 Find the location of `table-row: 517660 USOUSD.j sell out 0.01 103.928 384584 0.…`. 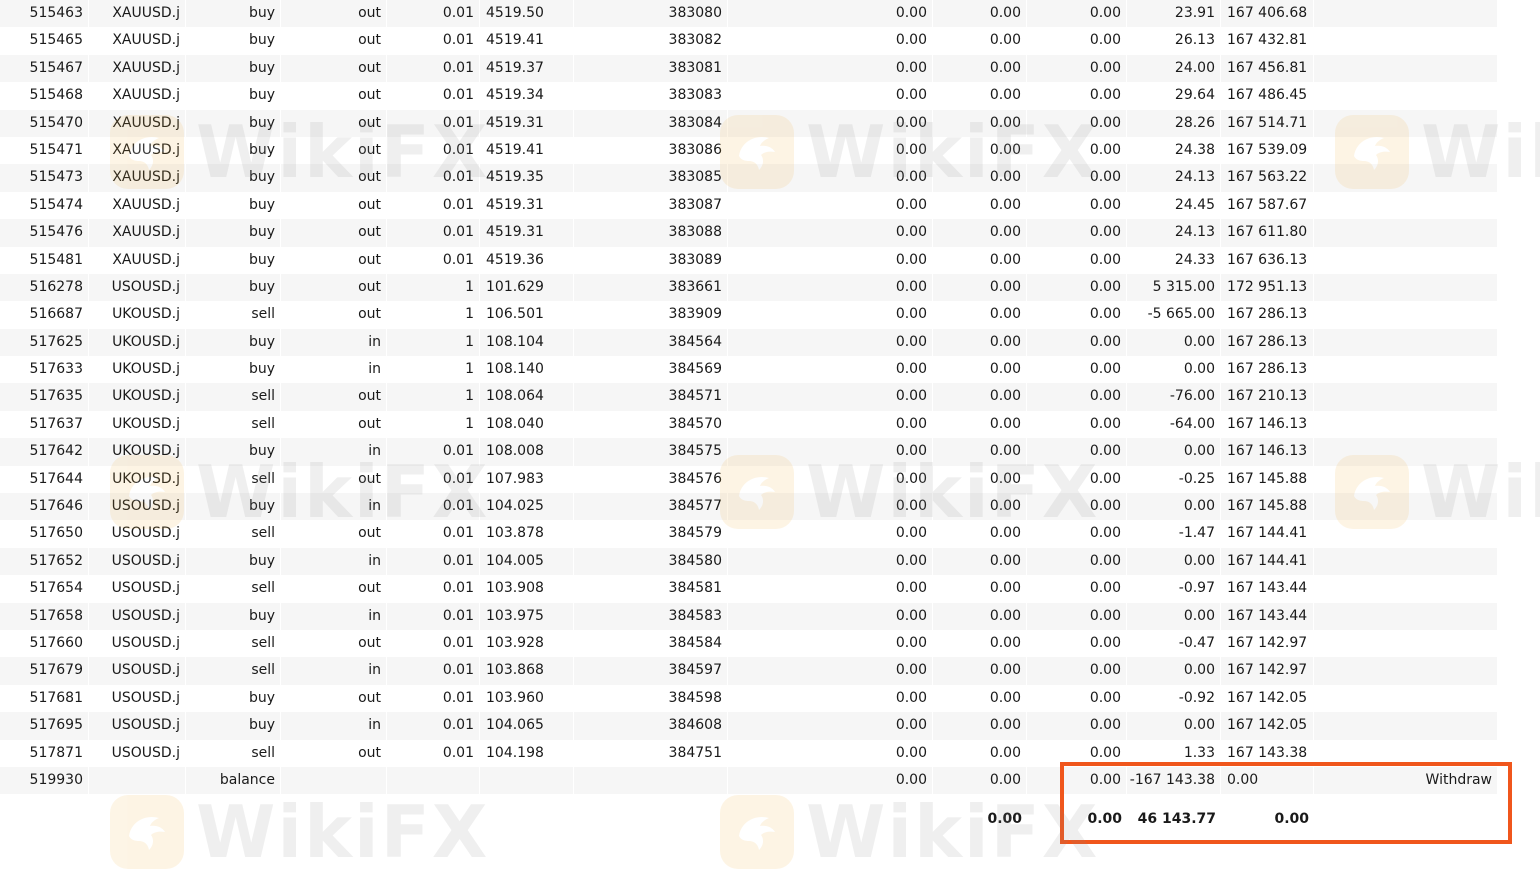

table-row: 517660 USOUSD.j sell out 0.01 103.928 384584 0.… is located at coordinates (749, 643).